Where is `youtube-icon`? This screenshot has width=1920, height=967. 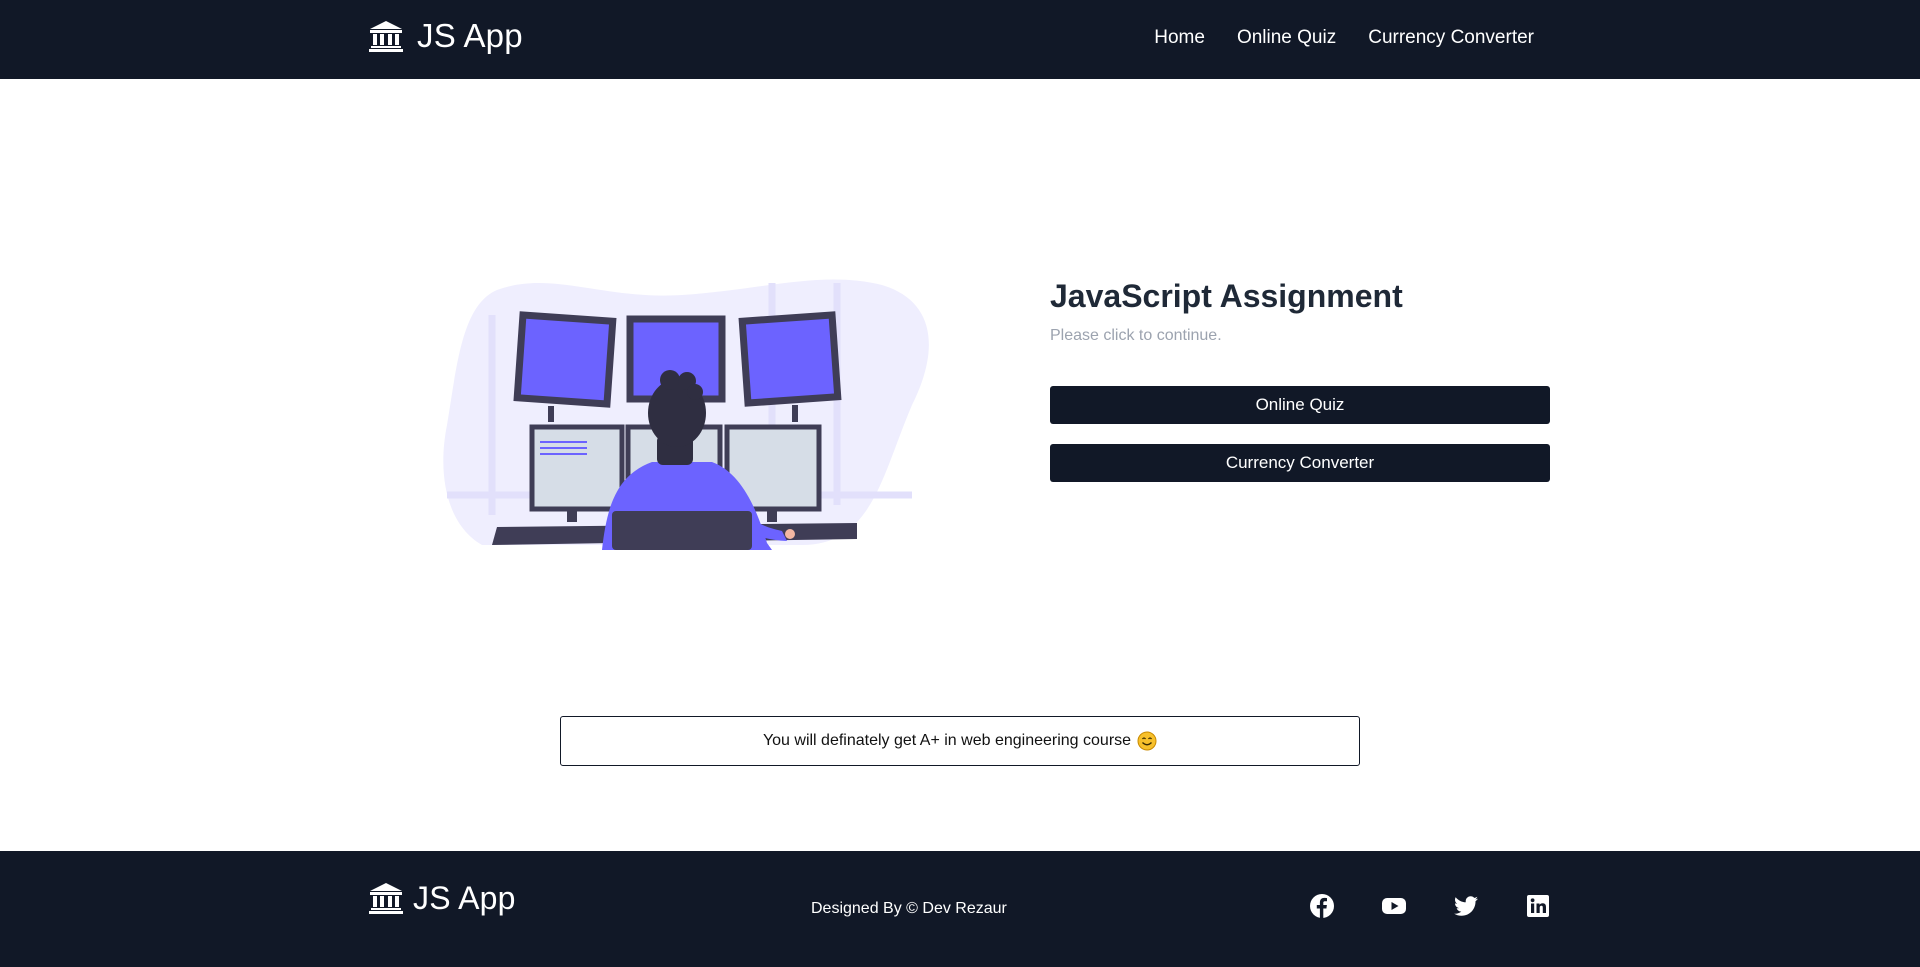 youtube-icon is located at coordinates (1394, 906).